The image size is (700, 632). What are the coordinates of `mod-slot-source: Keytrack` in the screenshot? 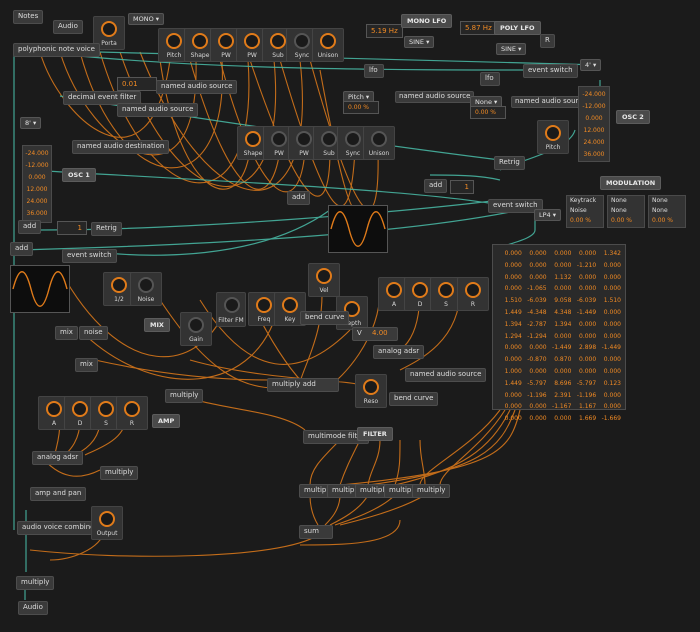 It's located at (583, 200).